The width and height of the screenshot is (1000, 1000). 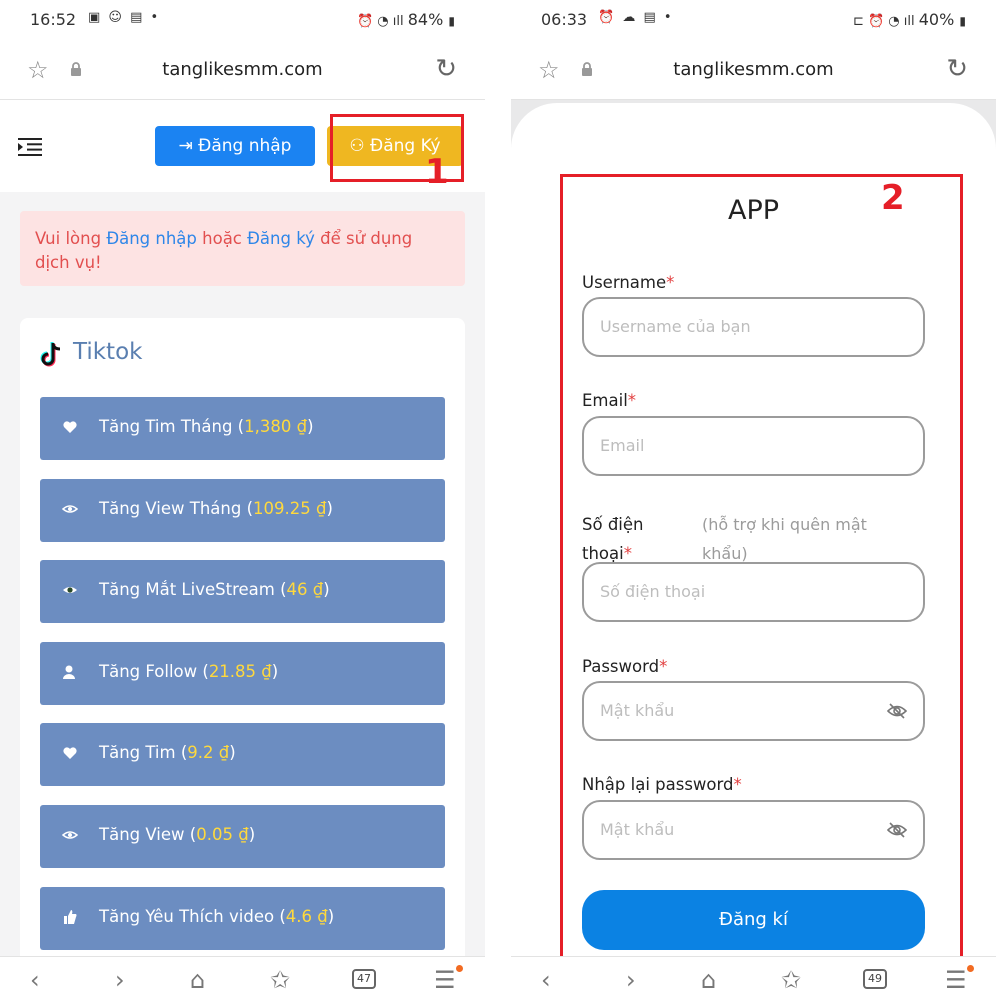 I want to click on alert-text: Vui lòng, so click(x=71, y=238).